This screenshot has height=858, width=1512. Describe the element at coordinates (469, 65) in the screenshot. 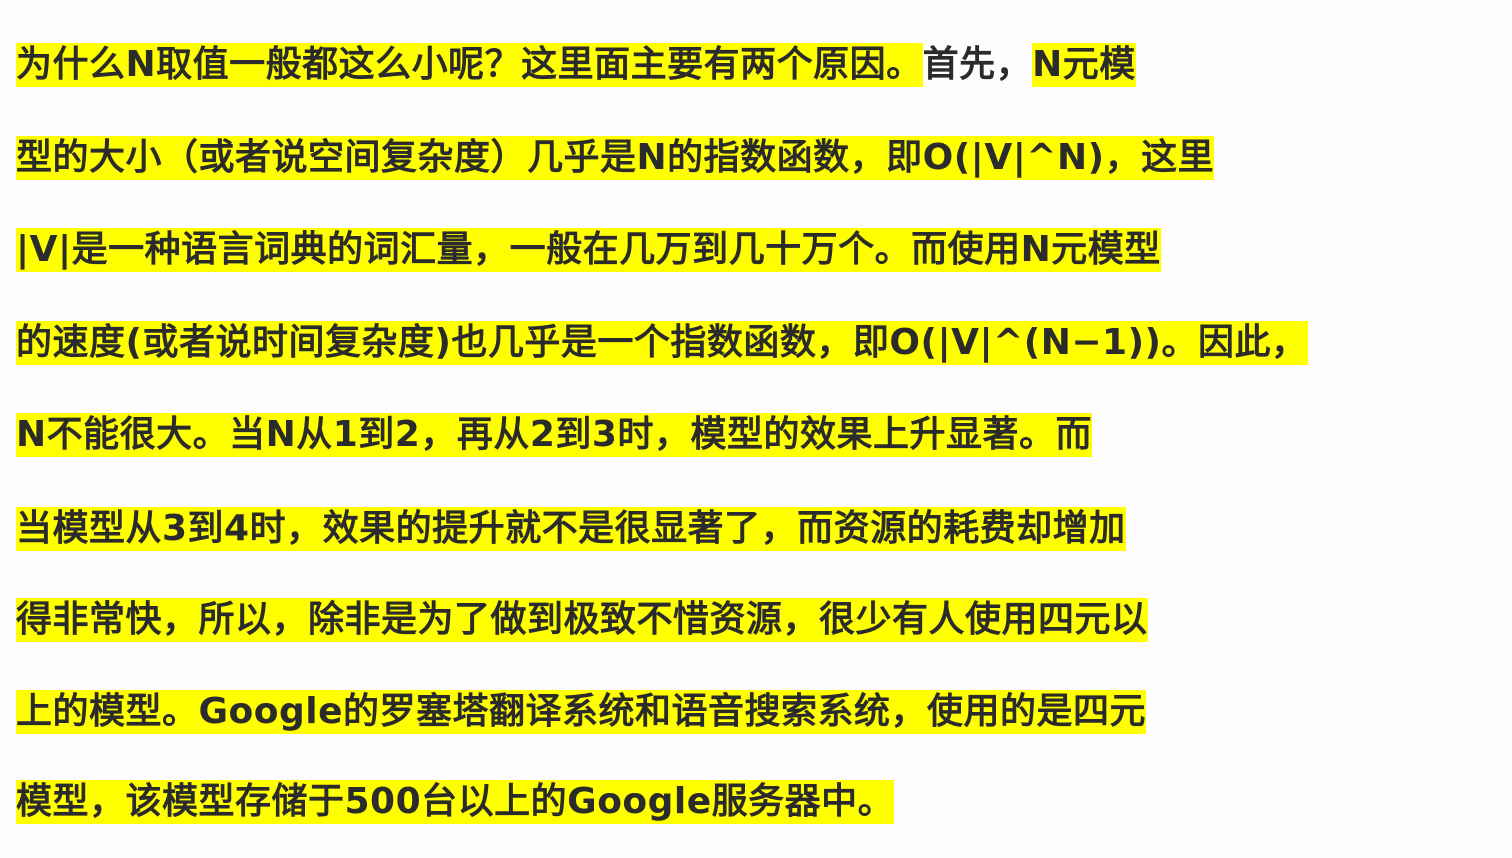

I see `highlighted-text: 为什么N取值一般都这么小呢？这里面主要有两个原因。` at that location.